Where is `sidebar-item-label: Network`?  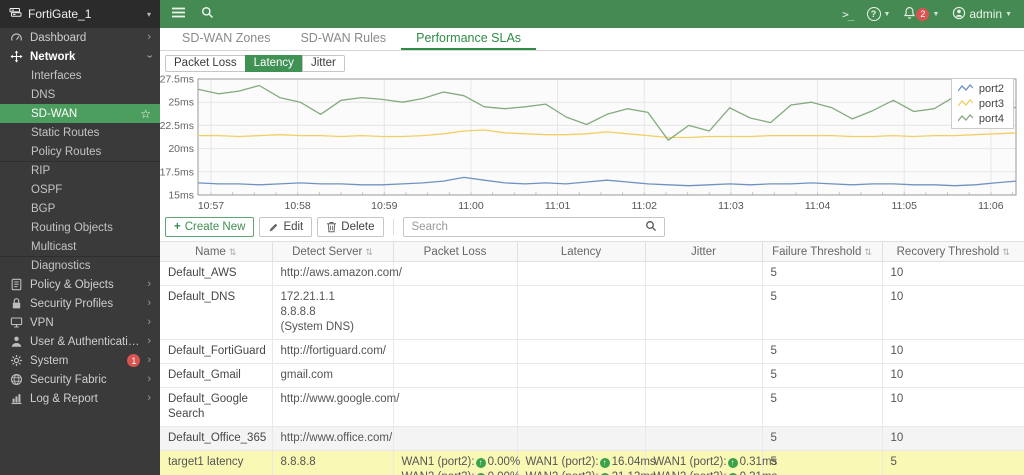
sidebar-item-label: Network is located at coordinates (53, 56).